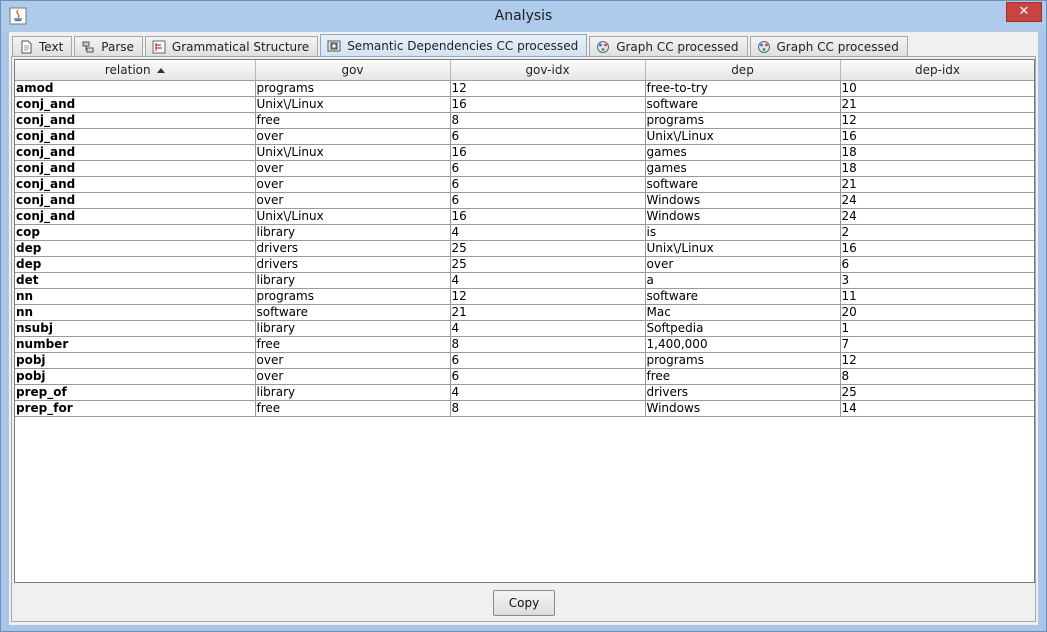 Image resolution: width=1047 pixels, height=632 pixels. I want to click on column-header-gov-idx: gov-idx, so click(548, 70).